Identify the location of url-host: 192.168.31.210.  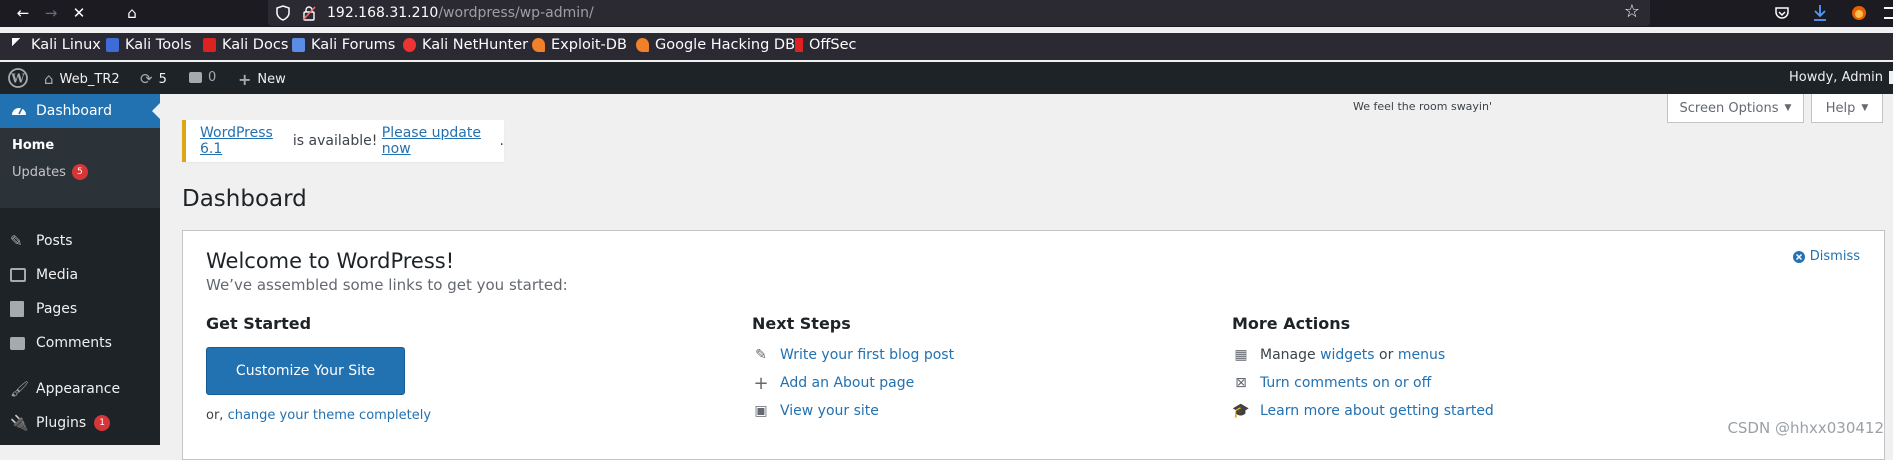
(382, 13).